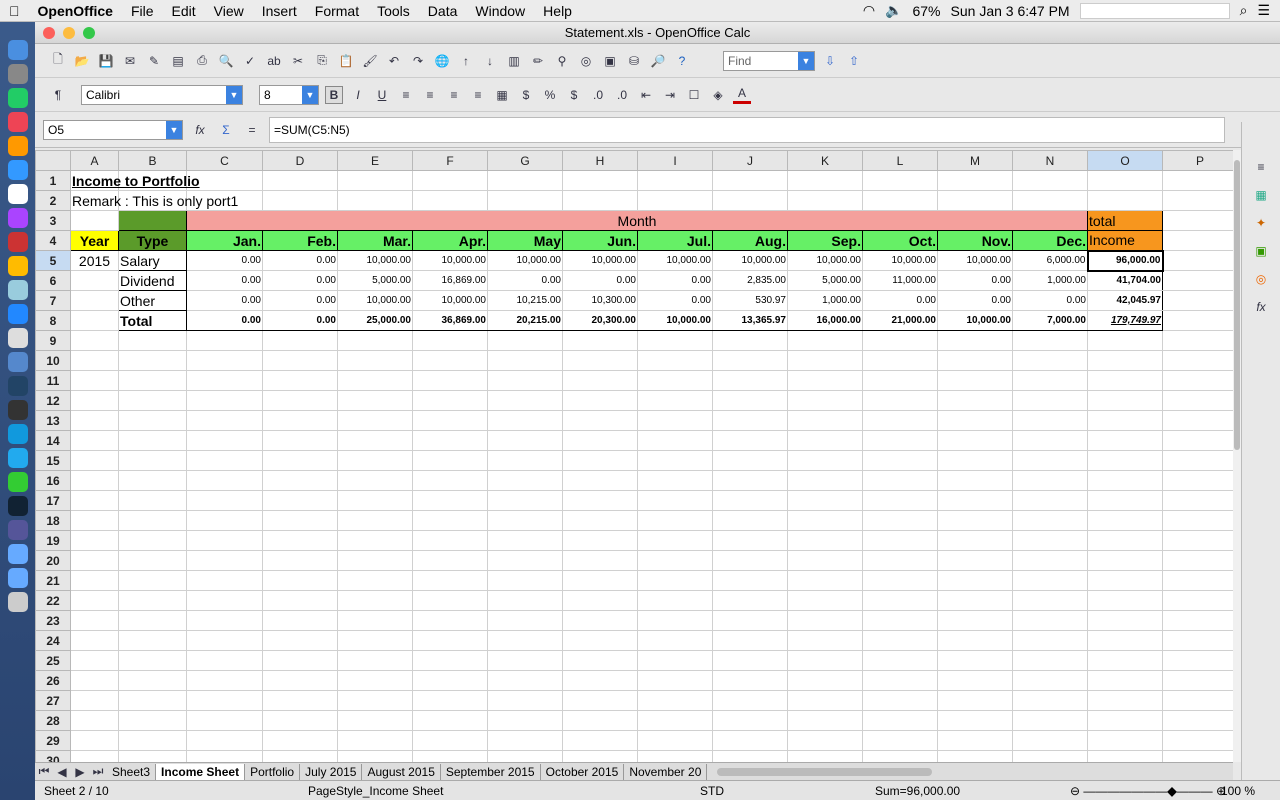 The image size is (1280, 800). Describe the element at coordinates (375, 240) in the screenshot. I see `month-mar: Mar.` at that location.